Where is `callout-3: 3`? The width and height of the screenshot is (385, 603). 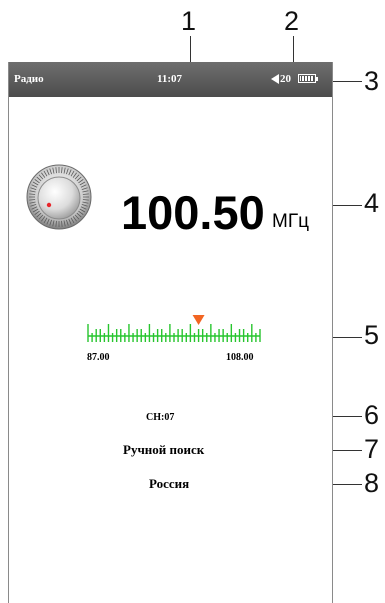 callout-3: 3 is located at coordinates (372, 81).